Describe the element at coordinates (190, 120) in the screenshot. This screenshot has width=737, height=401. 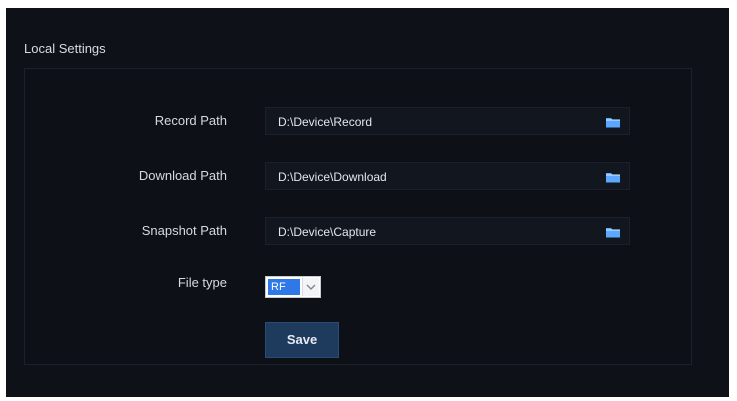
I see `record-path-label: Record Path` at that location.